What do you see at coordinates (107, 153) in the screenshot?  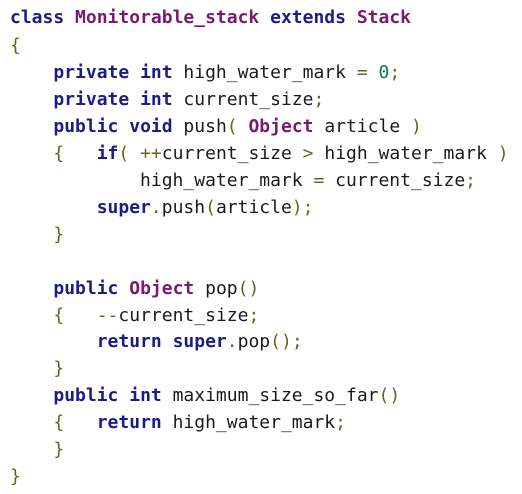 I see `keyword: if` at bounding box center [107, 153].